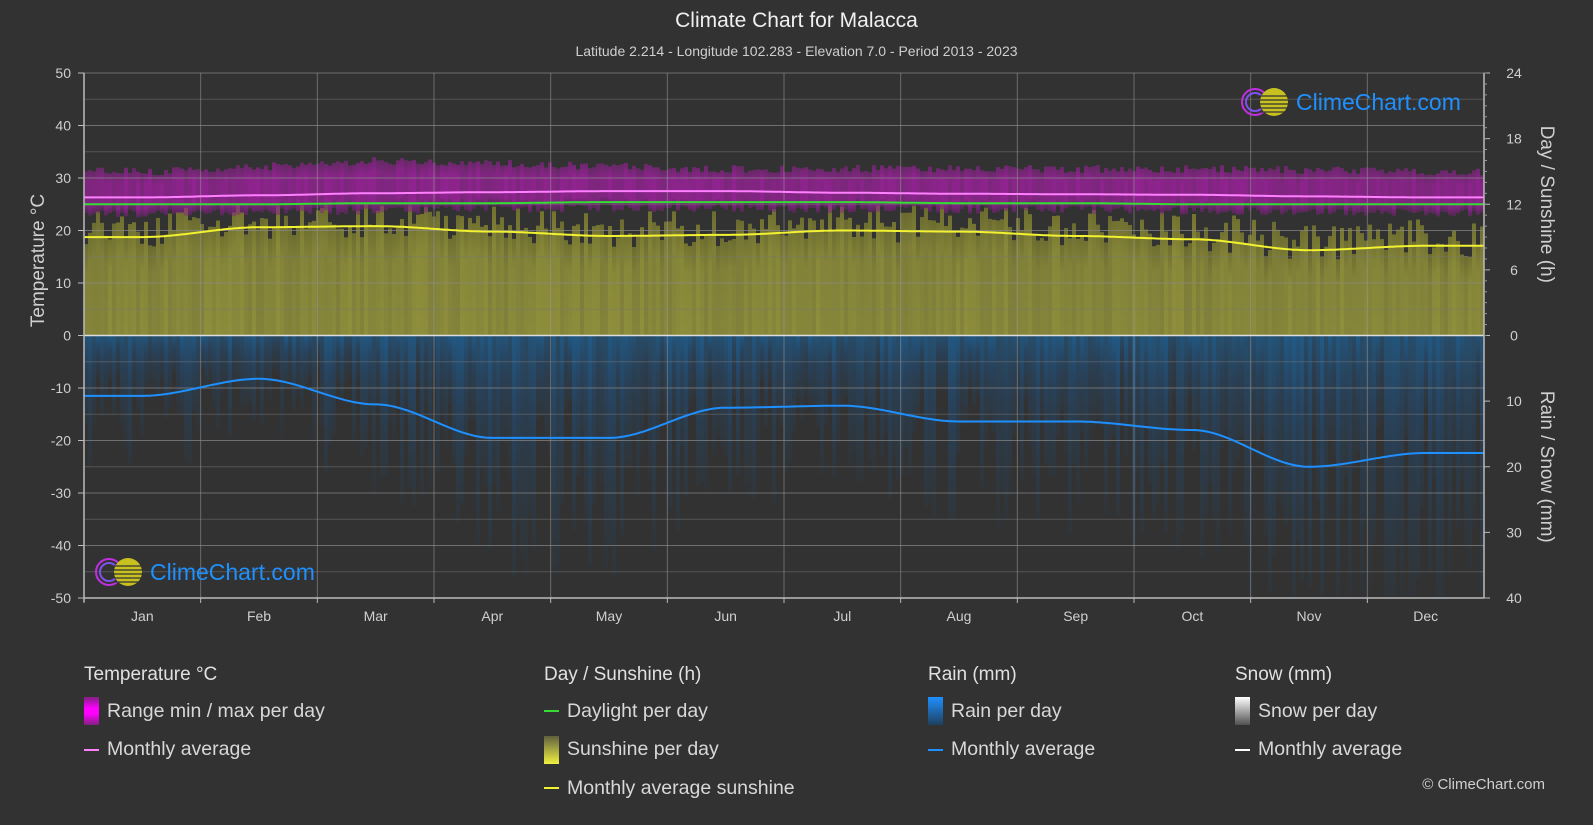 Image resolution: width=1593 pixels, height=825 pixels. What do you see at coordinates (669, 711) in the screenshot?
I see `legend-item-daylight: Daylight per day` at bounding box center [669, 711].